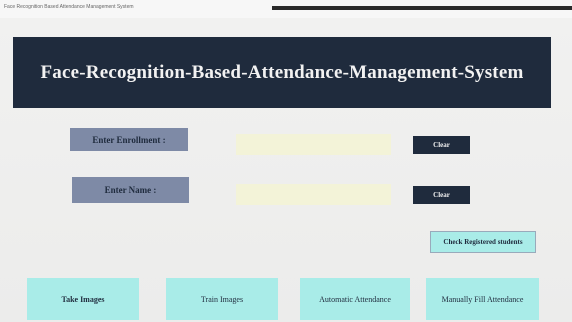 This screenshot has height=322, width=572. Describe the element at coordinates (83, 299) in the screenshot. I see `take-images-button: Take Images` at that location.